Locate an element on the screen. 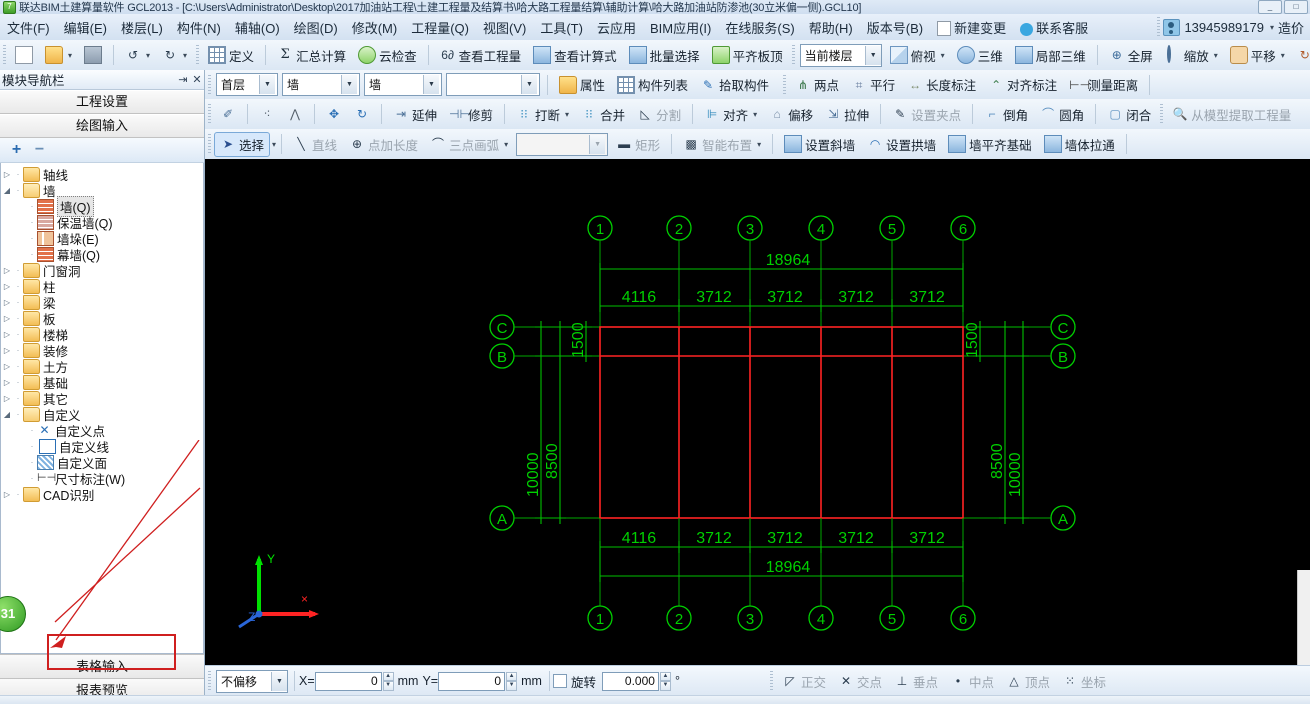  wall-connect-button: 墙体拉通 is located at coordinates (1079, 144).